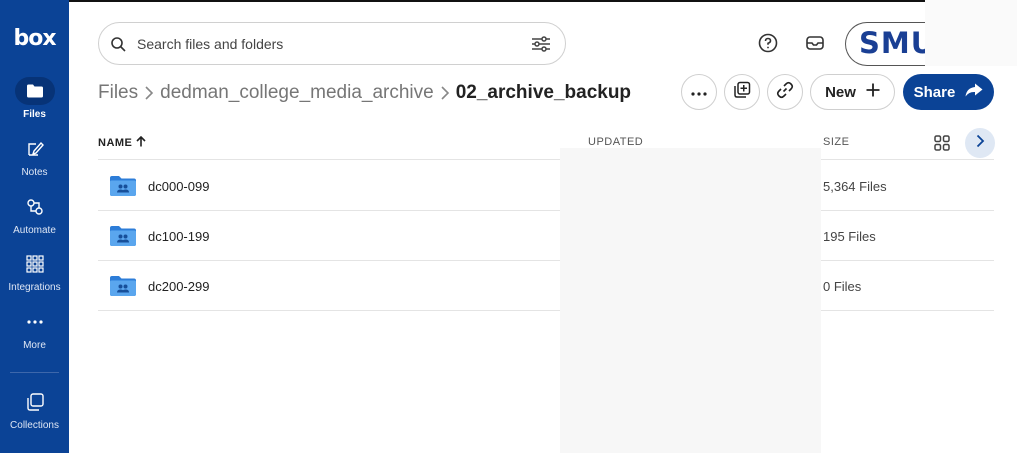 This screenshot has height=453, width=1017. I want to click on sidebar-item-integrations: Integrations, so click(34, 277).